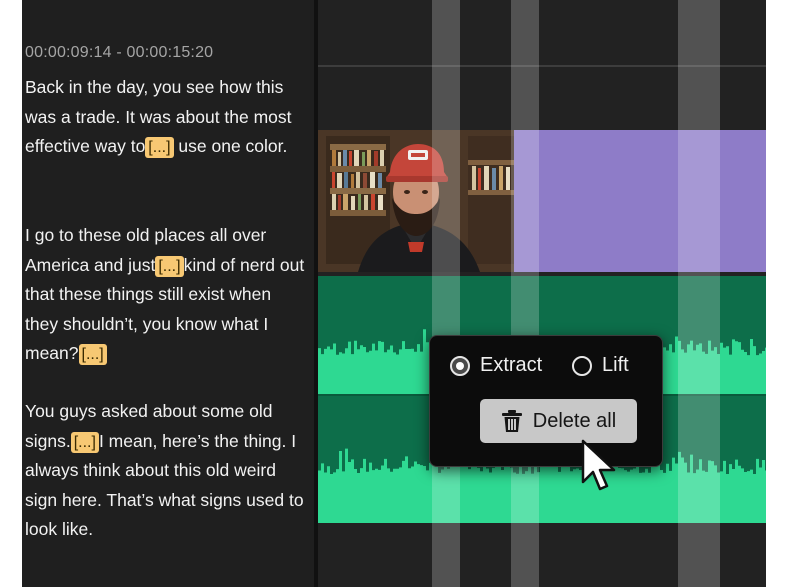 The width and height of the screenshot is (786, 587). What do you see at coordinates (640, 201) in the screenshot?
I see `video-clip` at bounding box center [640, 201].